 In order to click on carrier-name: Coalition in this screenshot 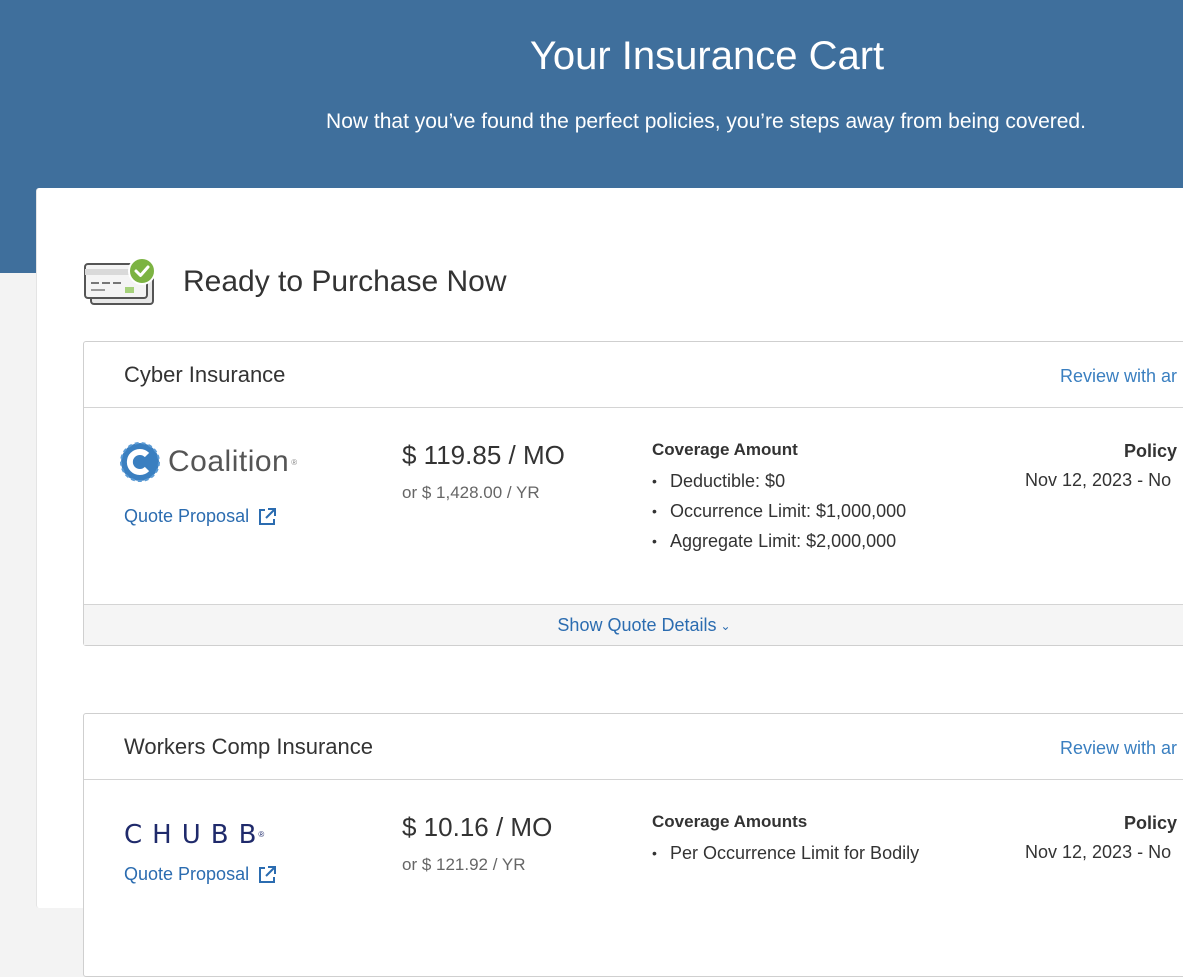, I will do `click(229, 461)`.